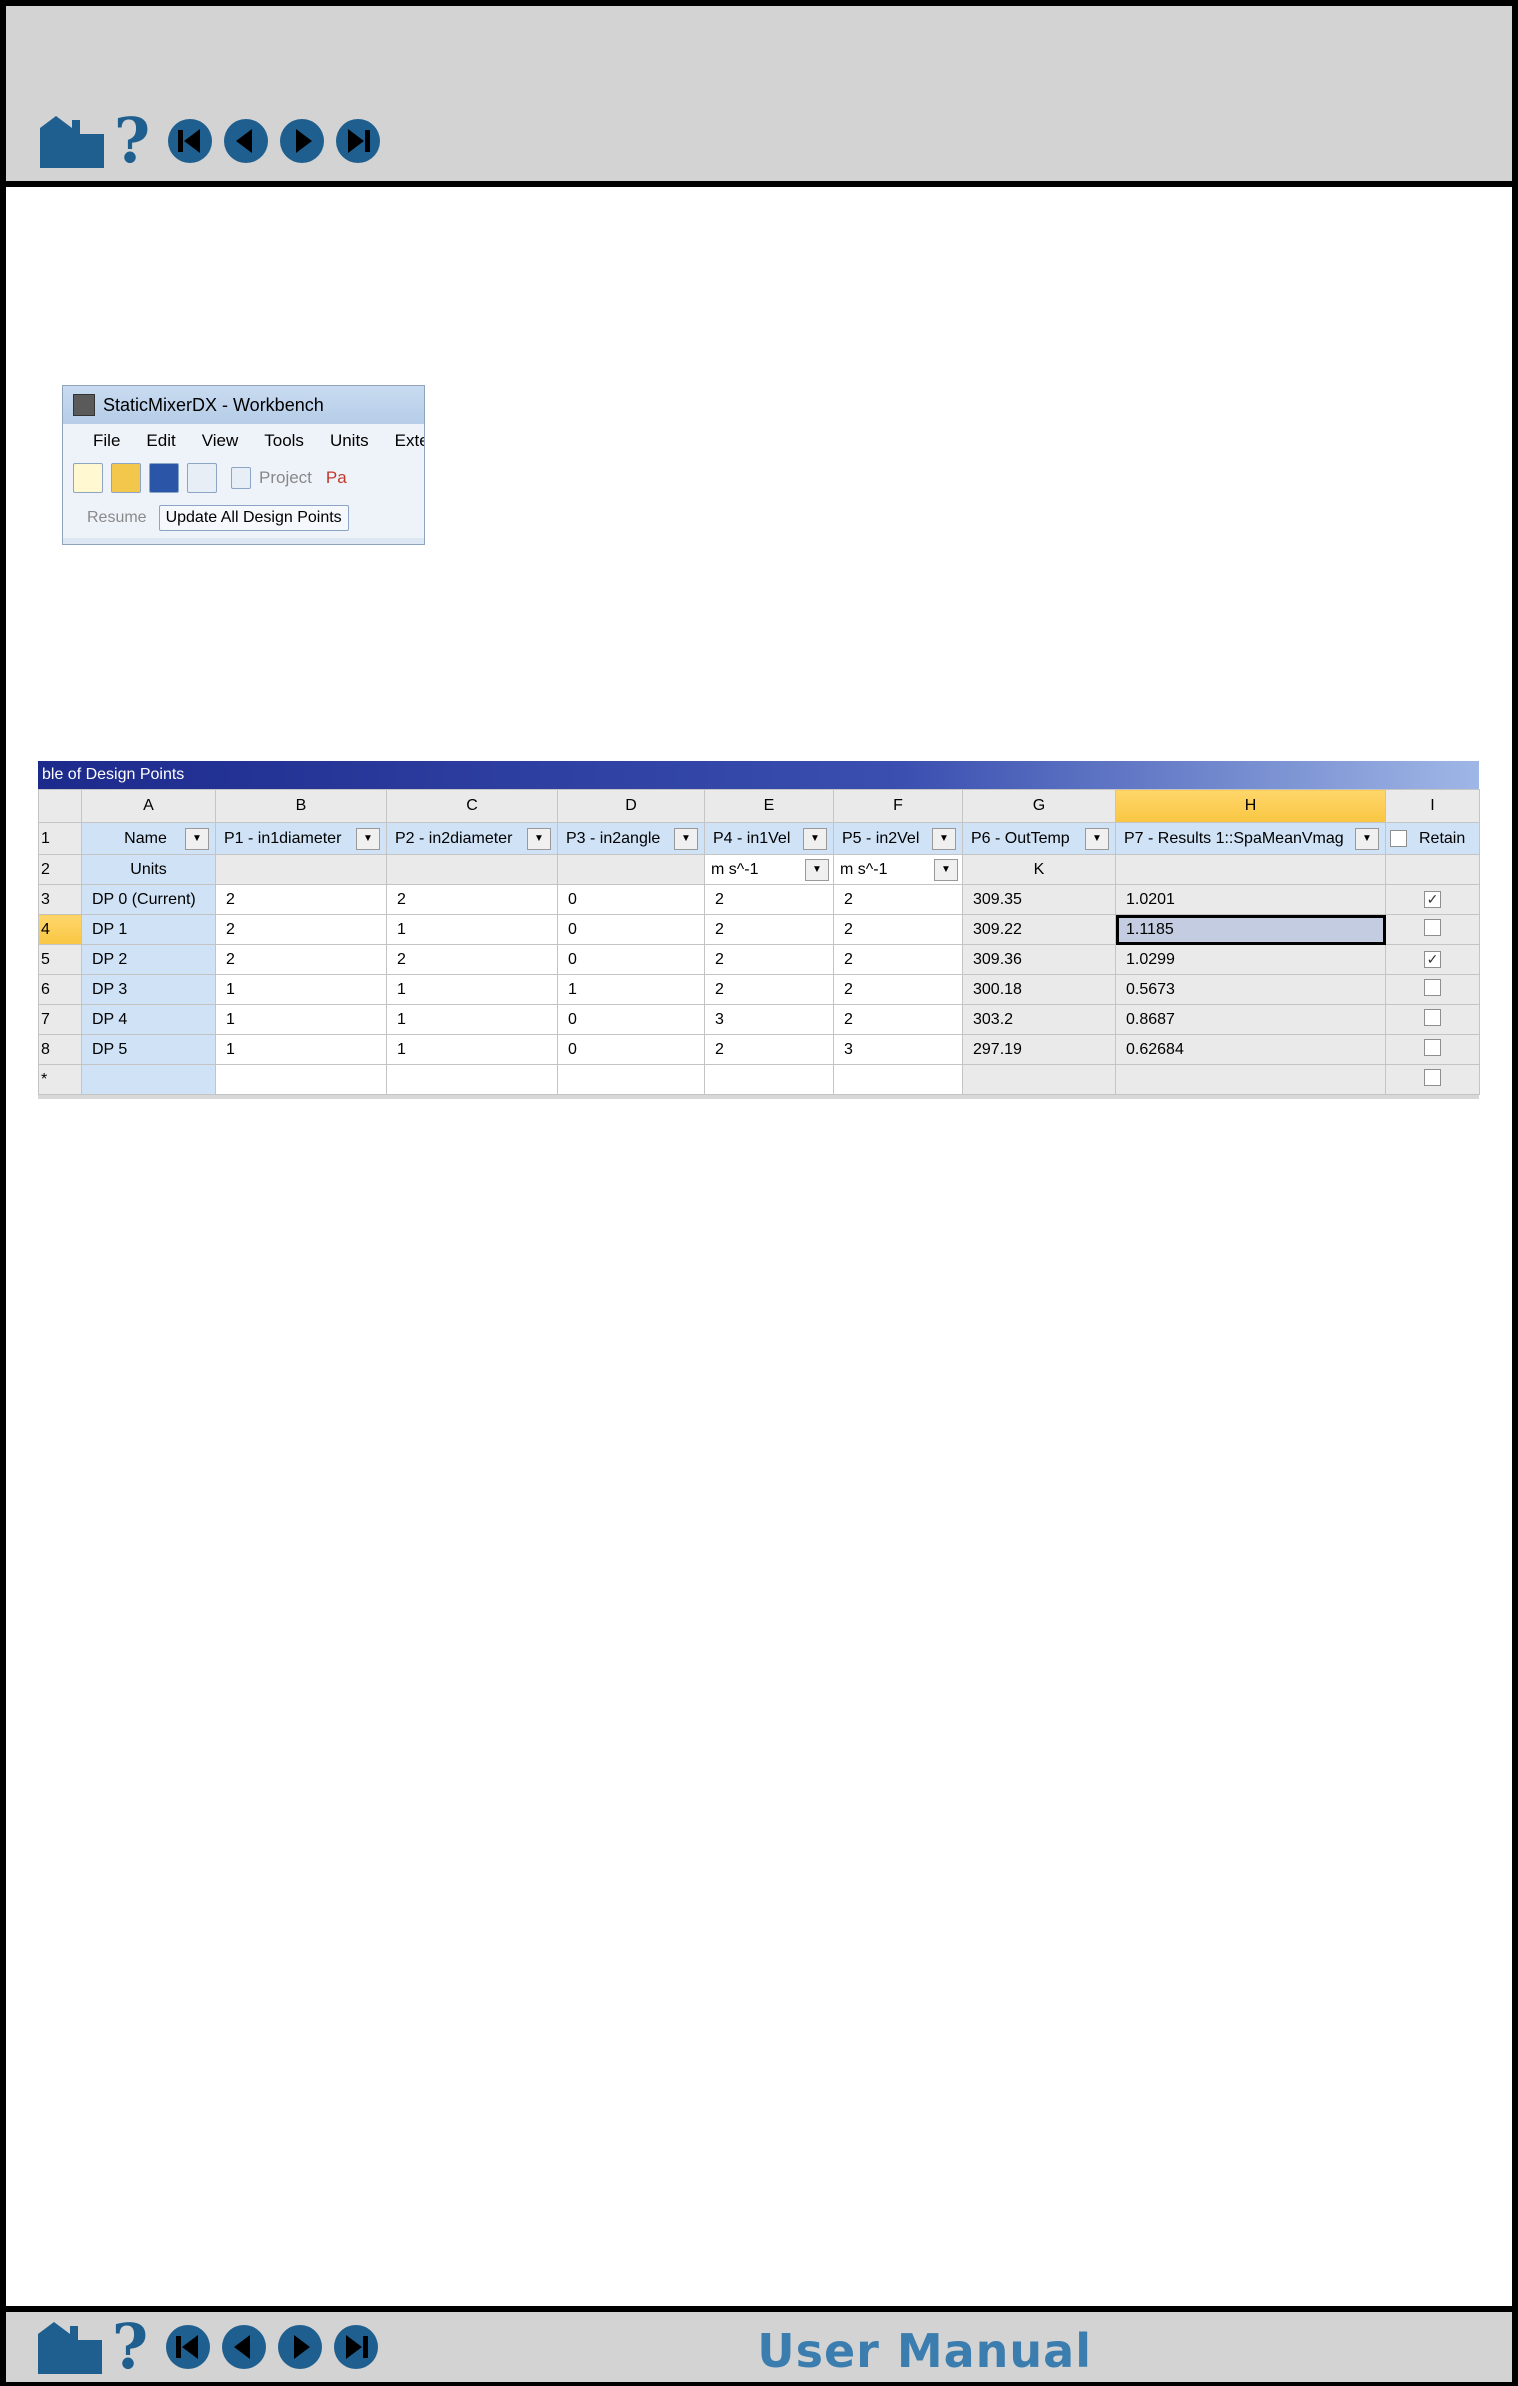 This screenshot has width=1518, height=2386. I want to click on open-folder-icon, so click(126, 478).